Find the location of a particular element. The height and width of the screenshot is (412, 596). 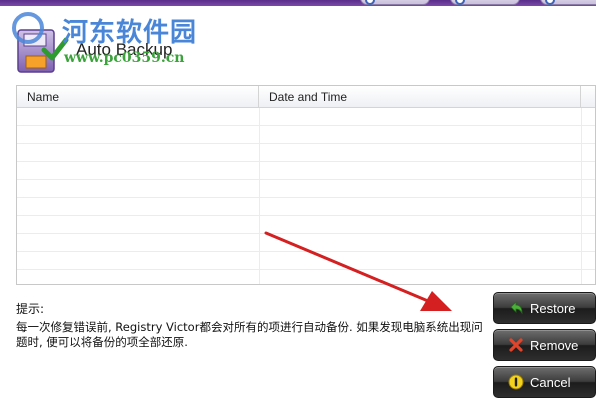

toolbar-button-2-icon is located at coordinates (460, 2).